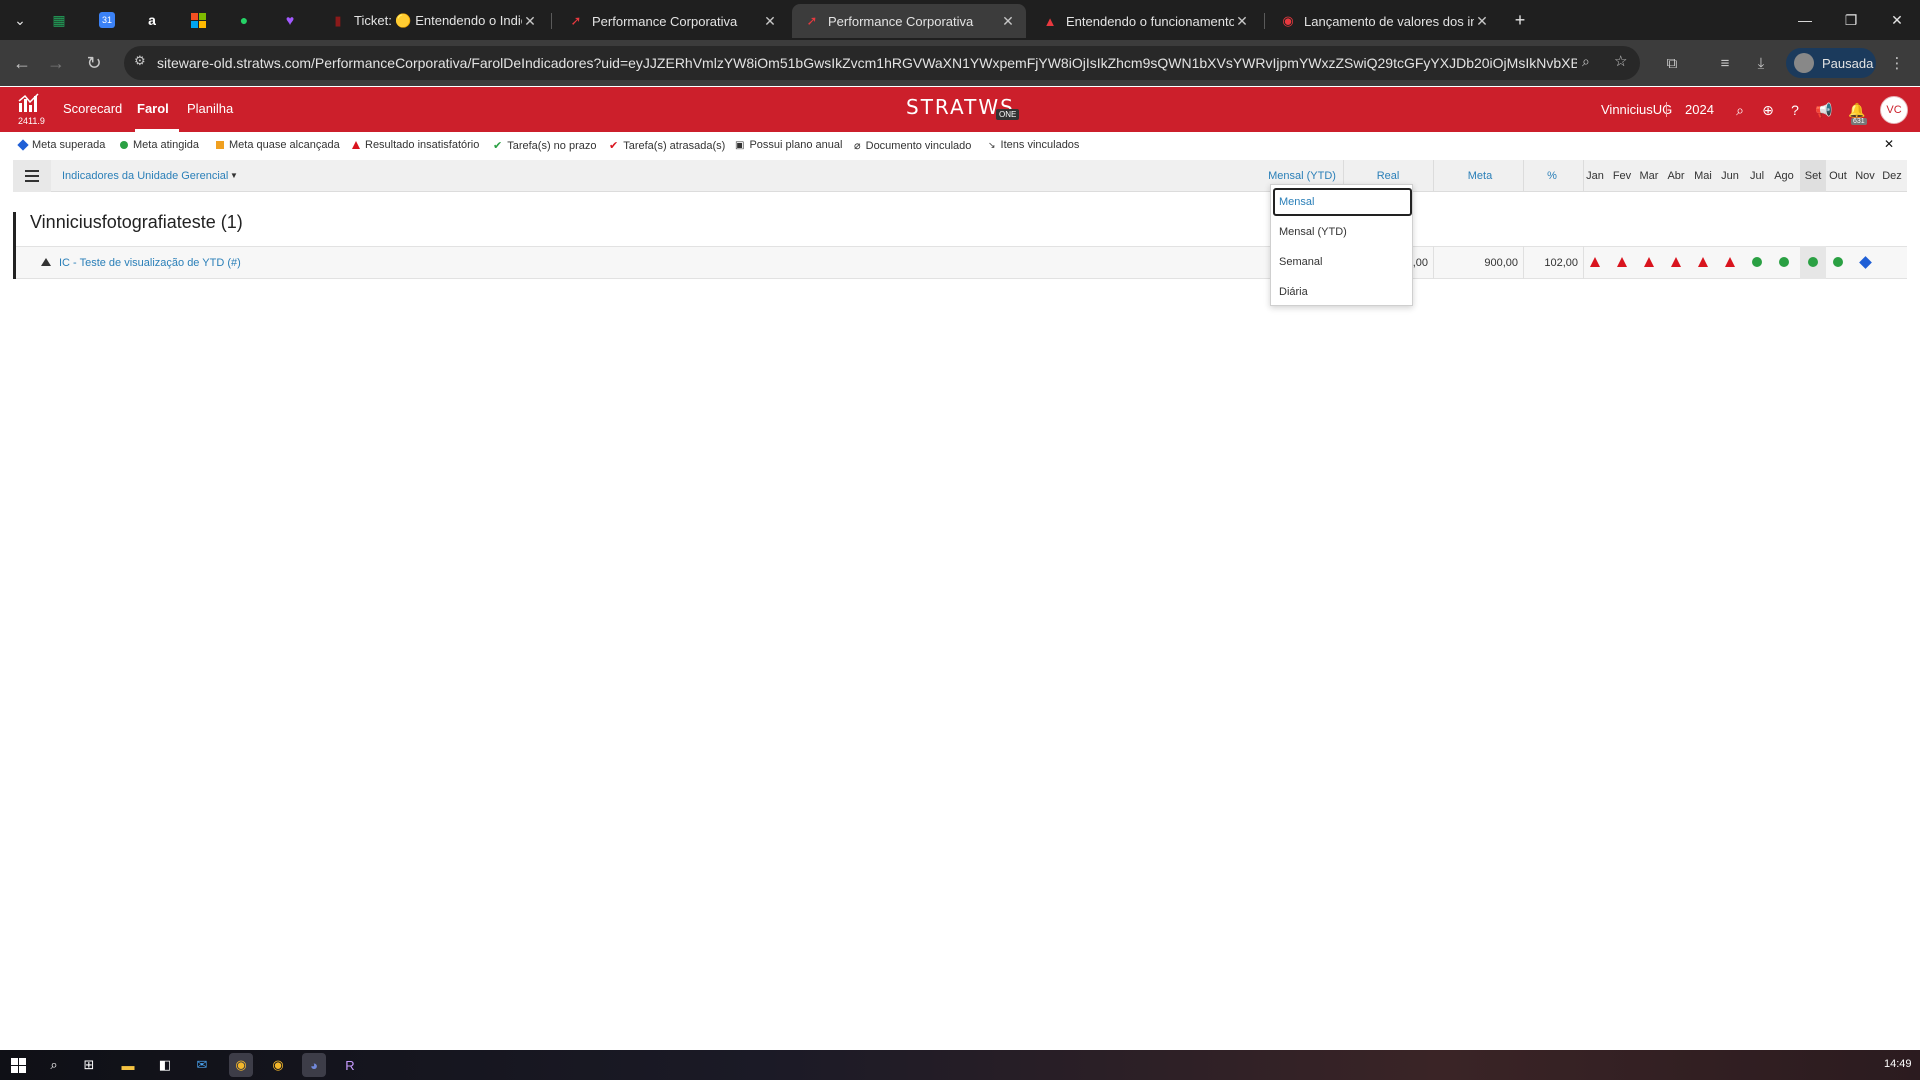 The width and height of the screenshot is (1920, 1080). I want to click on mail-icon: ✉, so click(202, 1065).